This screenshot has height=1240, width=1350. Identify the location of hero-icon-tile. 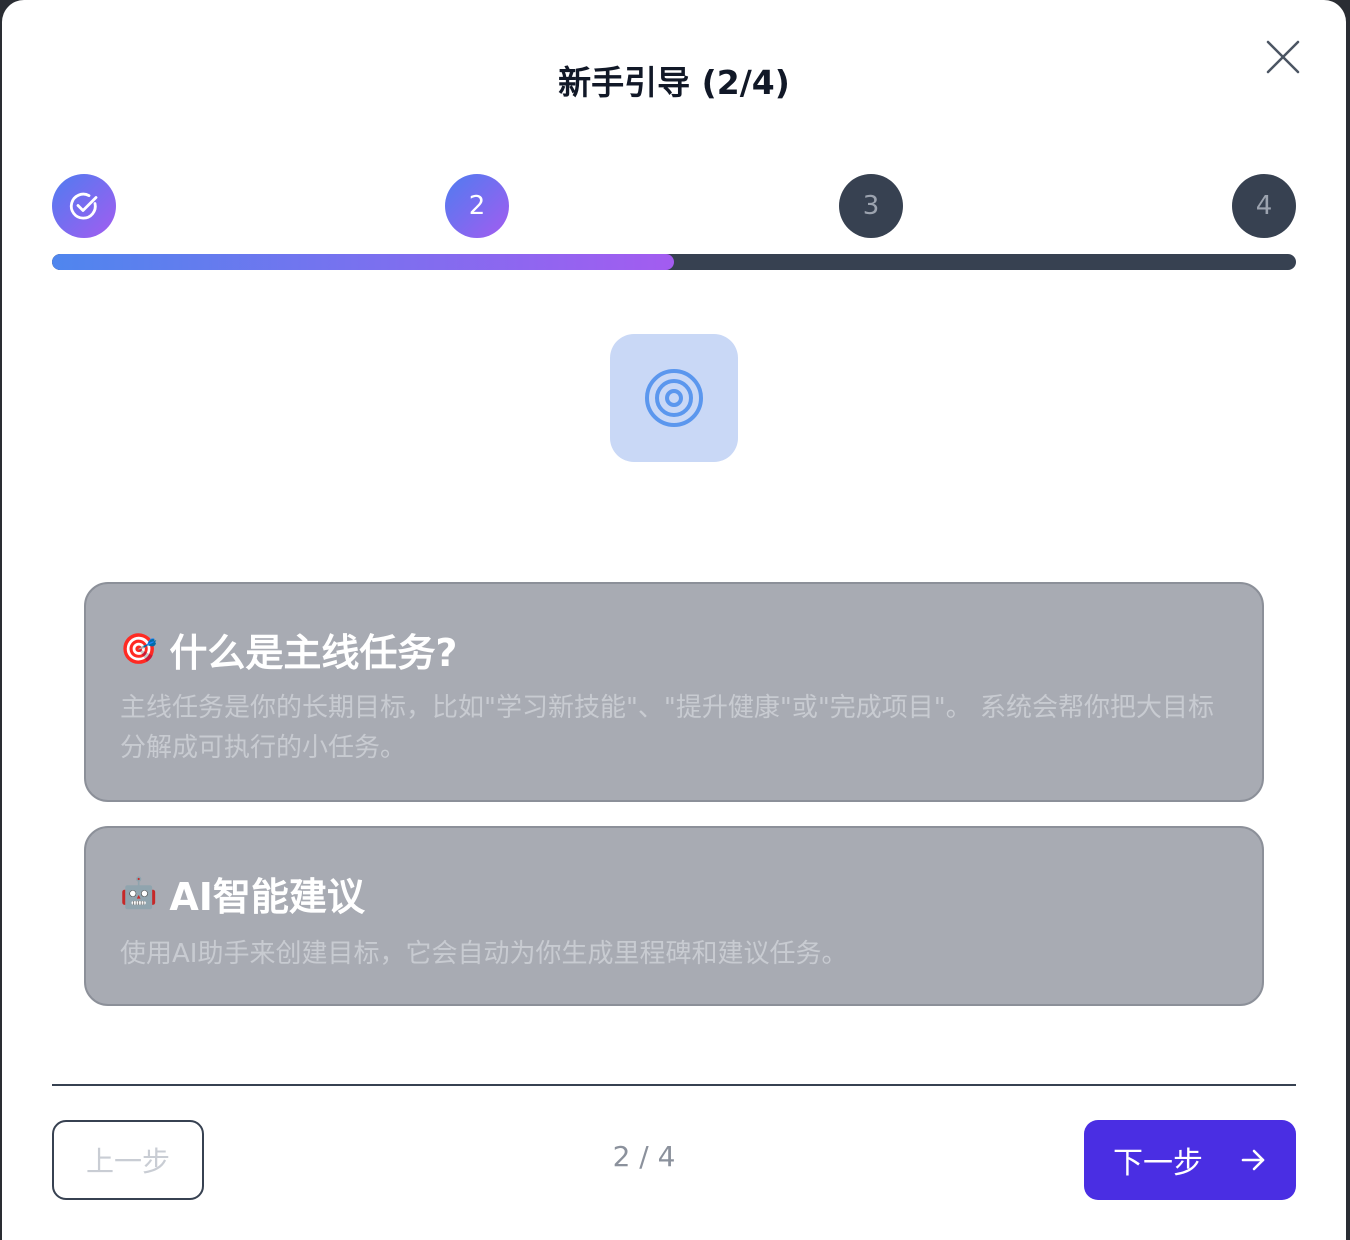
(674, 398).